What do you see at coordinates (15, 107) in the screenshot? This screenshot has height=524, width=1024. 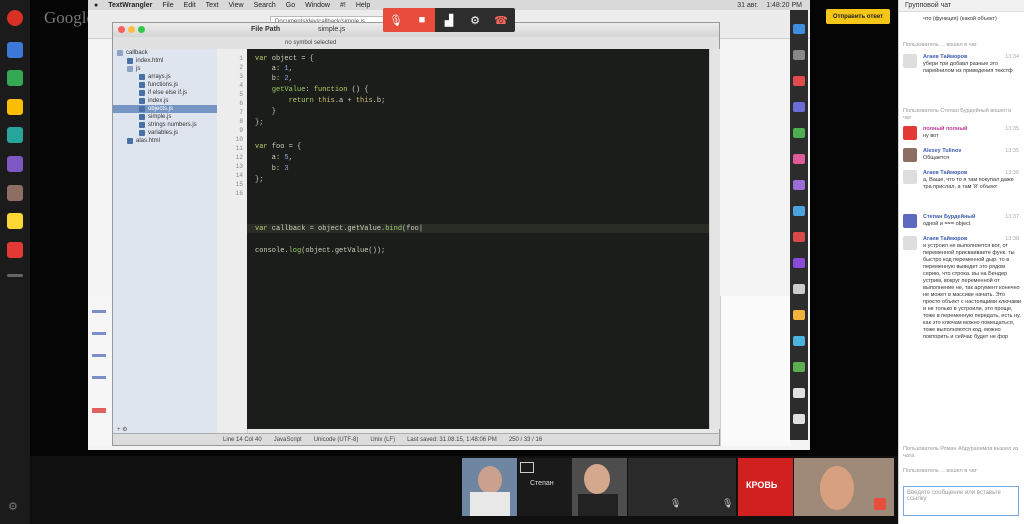 I see `effects-app-icon` at bounding box center [15, 107].